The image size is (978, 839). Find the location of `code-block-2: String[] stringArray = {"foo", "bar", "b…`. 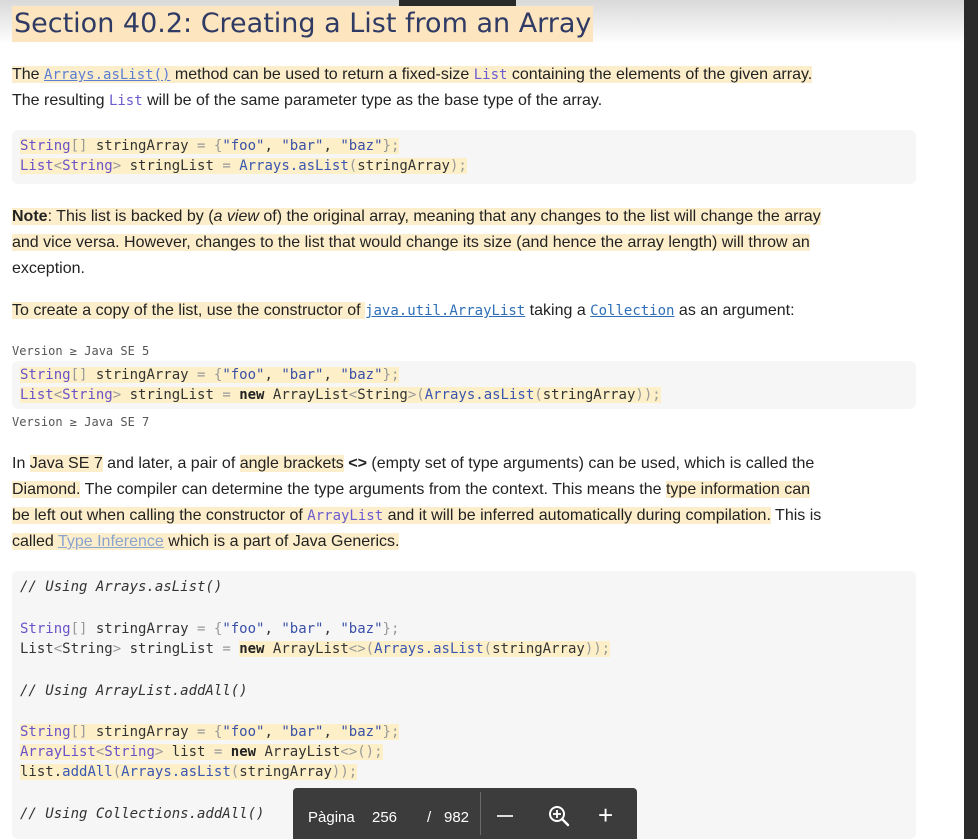

code-block-2: String[] stringArray = {"foo", "bar", "b… is located at coordinates (464, 385).